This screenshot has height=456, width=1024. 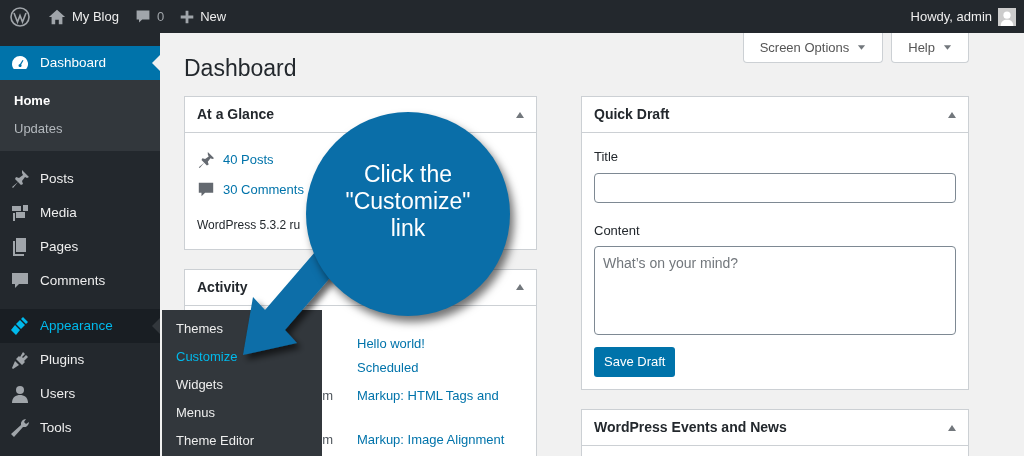 What do you see at coordinates (80, 129) in the screenshot?
I see `submenu-item: Updates` at bounding box center [80, 129].